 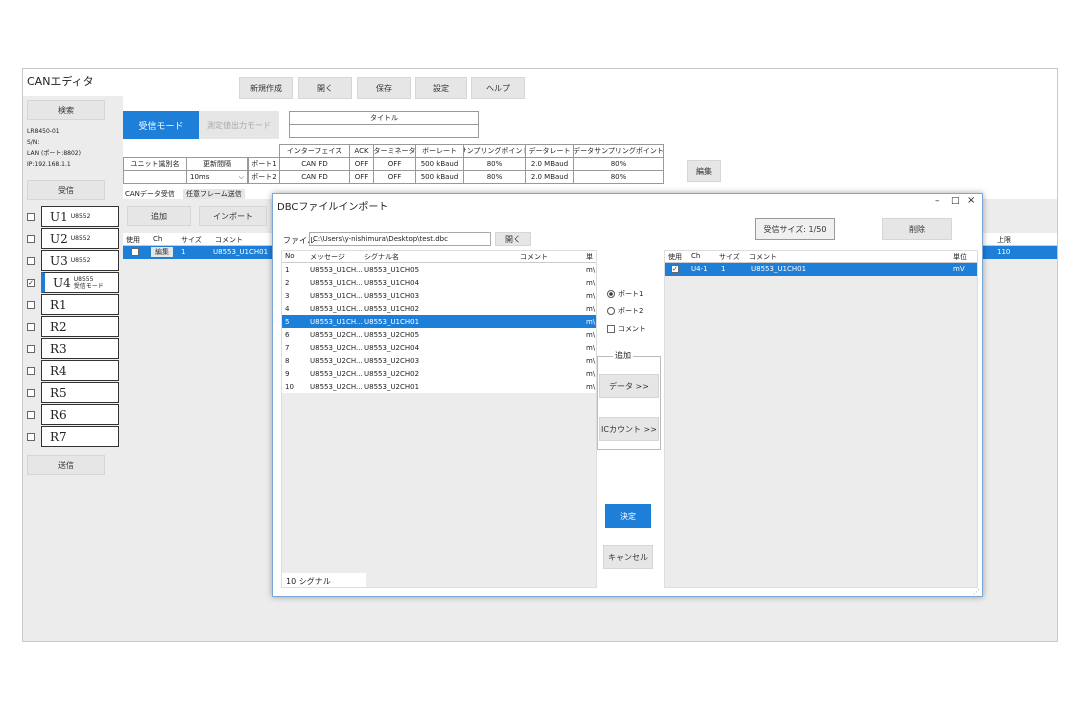 What do you see at coordinates (31, 283) in the screenshot?
I see `unit-checkbox: ✓` at bounding box center [31, 283].